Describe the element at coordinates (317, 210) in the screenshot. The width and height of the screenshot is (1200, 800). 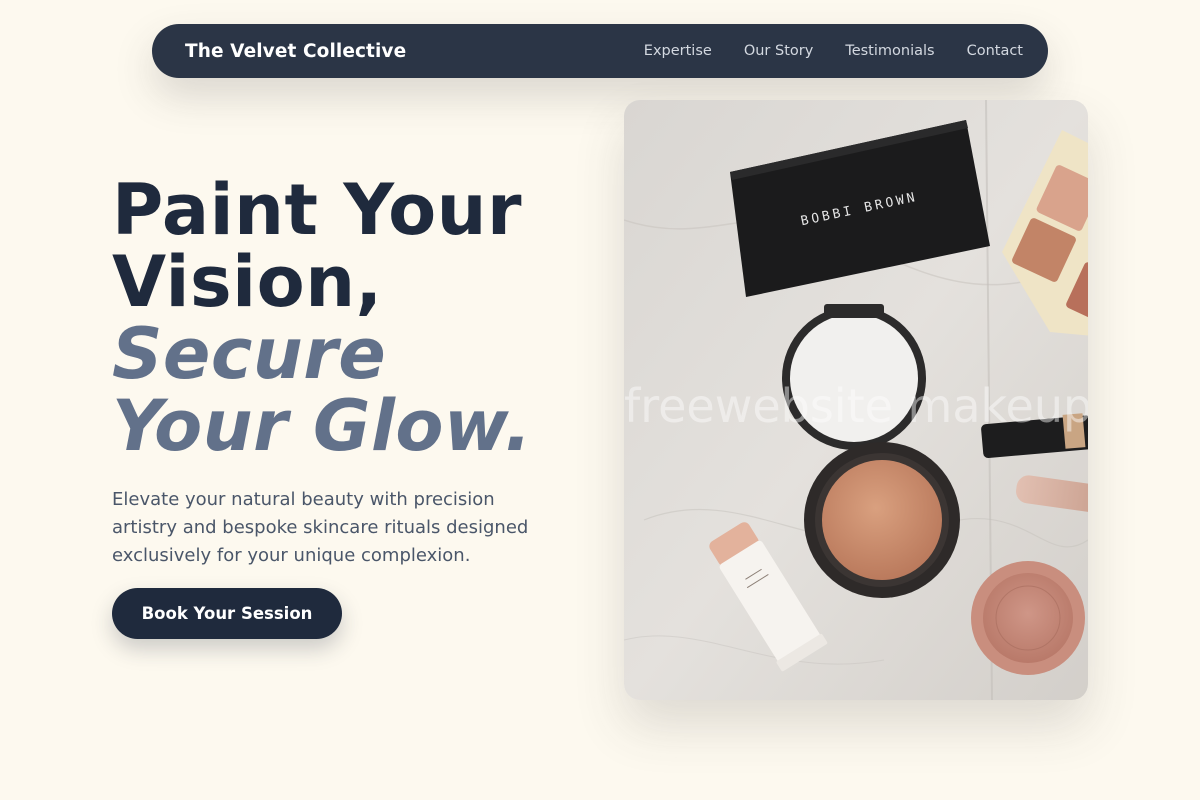
I see `hero-title-line: Paint Your` at that location.